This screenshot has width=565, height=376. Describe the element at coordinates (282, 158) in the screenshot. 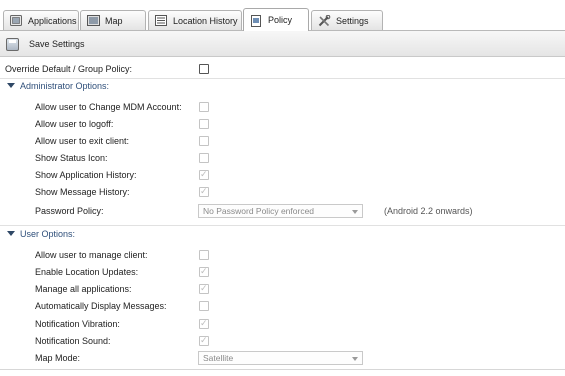

I see `admin-option-row: Show Status Icon:` at that location.